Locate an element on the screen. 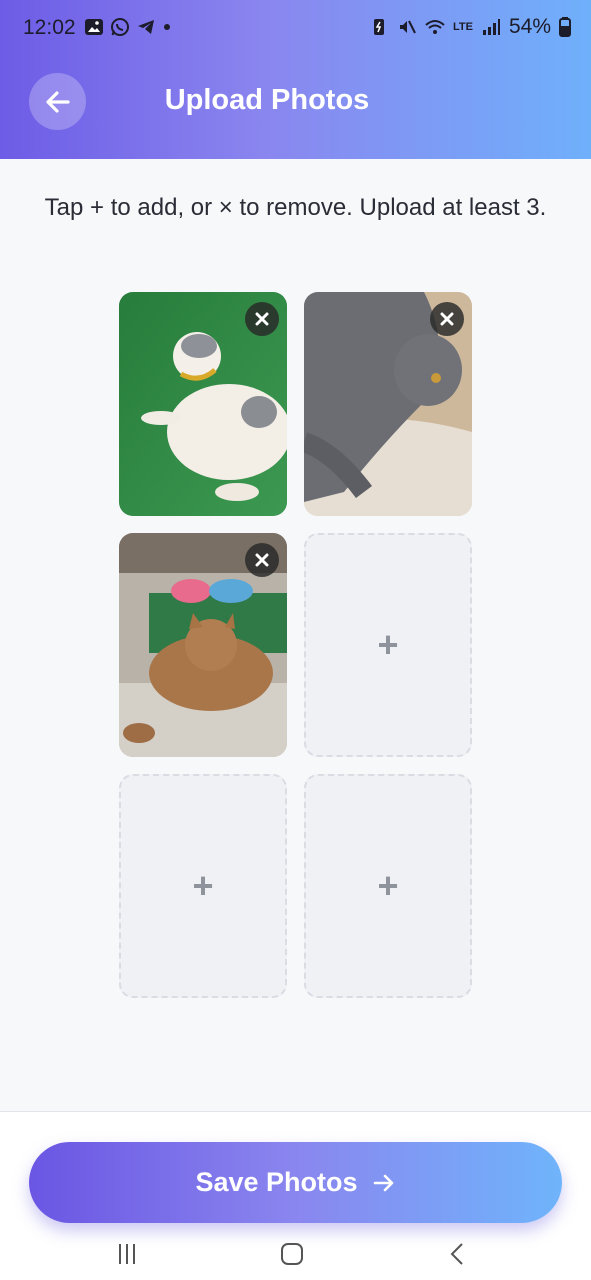 This screenshot has height=1280, width=591. recent-apps-button is located at coordinates (127, 1254).